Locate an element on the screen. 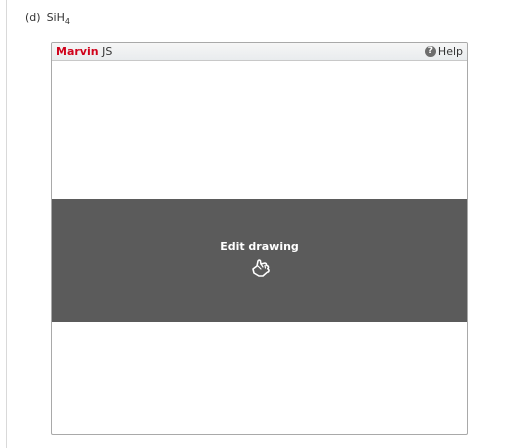 This screenshot has width=525, height=448. help-button: ? Help is located at coordinates (443, 51).